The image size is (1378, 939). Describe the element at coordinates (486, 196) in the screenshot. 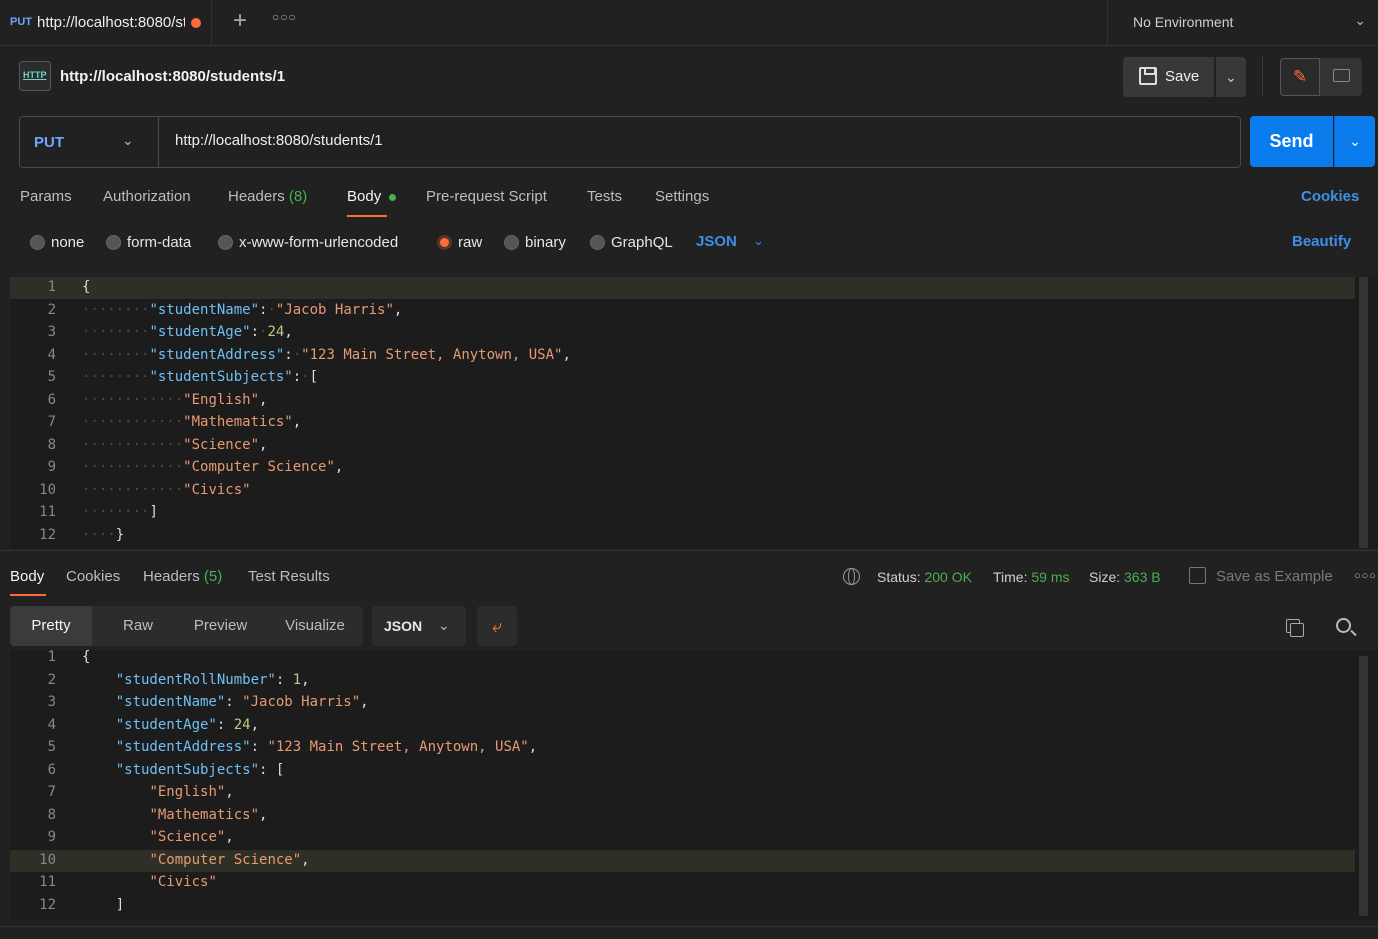

I see `tab-pre-request-script: Pre-request Script` at that location.